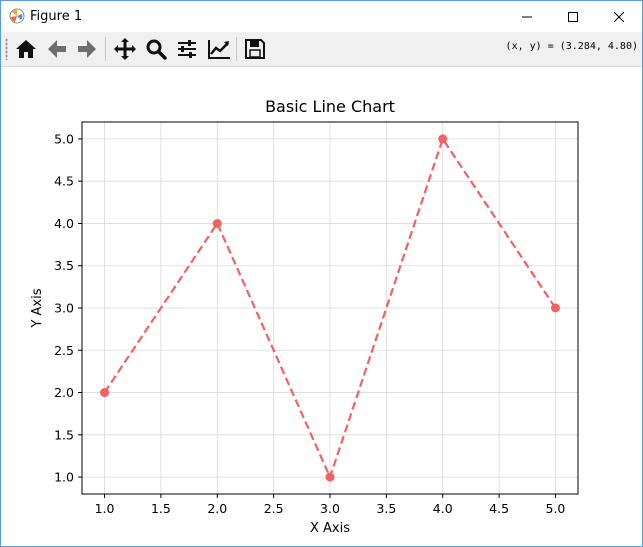  Describe the element at coordinates (37, 308) in the screenshot. I see `y-axis-label: Y Axis` at that location.